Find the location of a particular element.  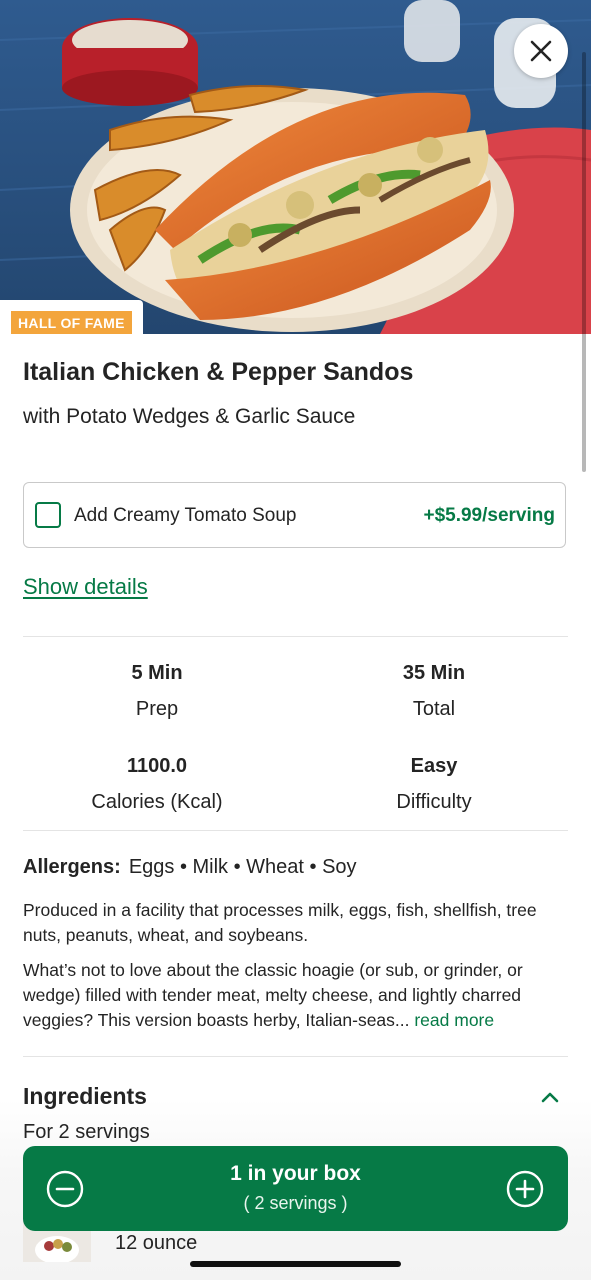

recipe-subtitle: with Potato Wedges & Garlic Sauce is located at coordinates (189, 416).